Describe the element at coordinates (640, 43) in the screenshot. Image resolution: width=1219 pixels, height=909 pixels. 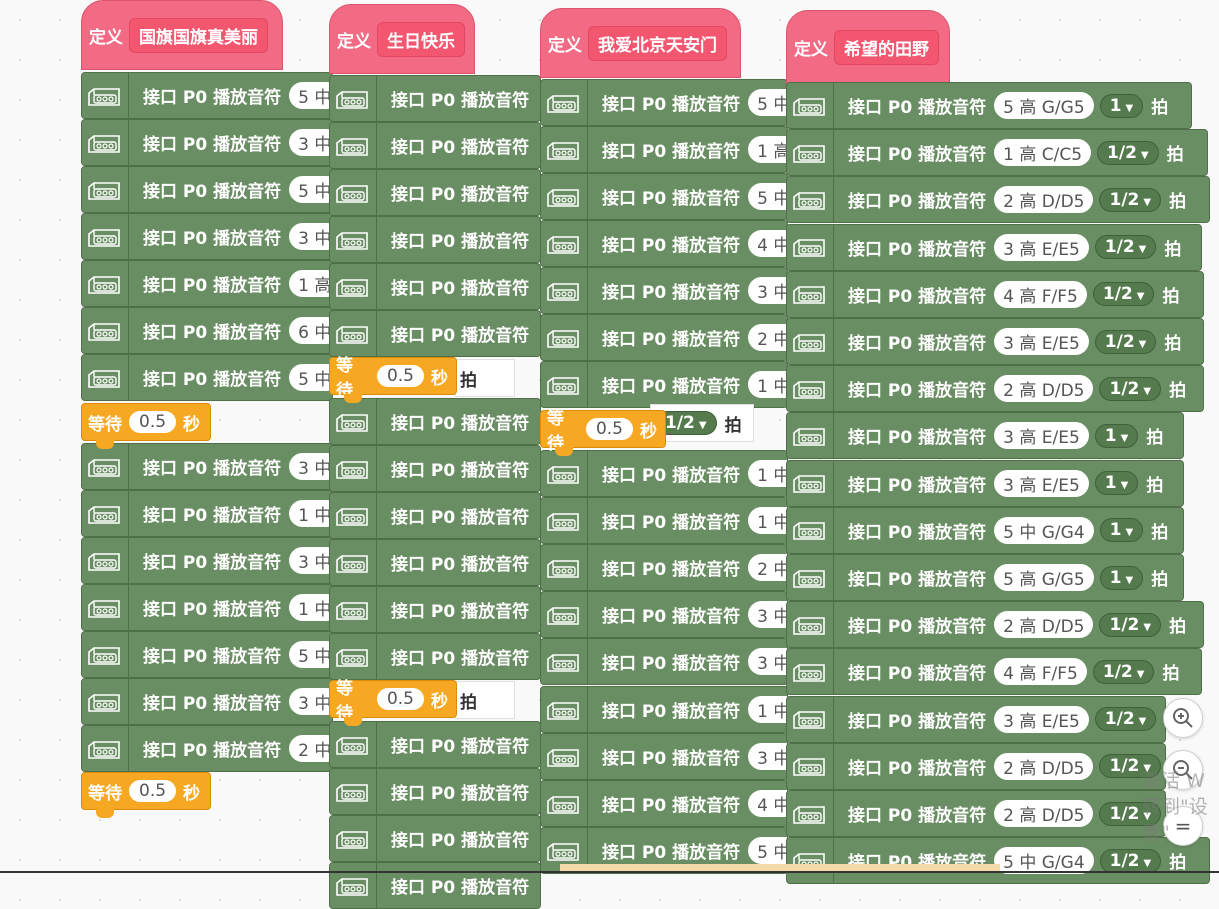
I see `define-hat-block: 定义 我爱北京天安门` at that location.